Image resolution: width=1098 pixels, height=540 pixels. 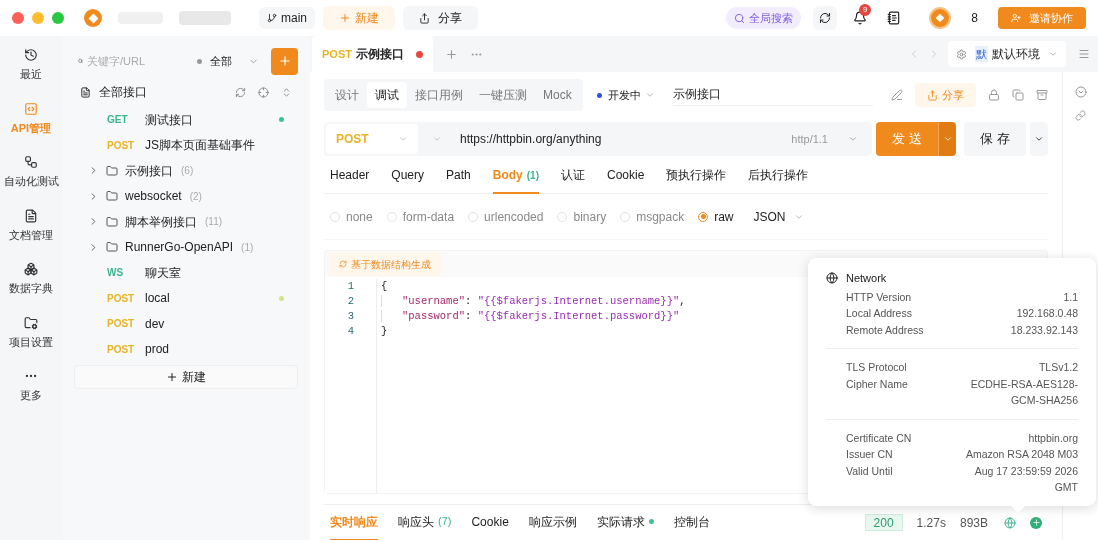 I want to click on filter-dropdown: 全部, so click(x=228, y=61).